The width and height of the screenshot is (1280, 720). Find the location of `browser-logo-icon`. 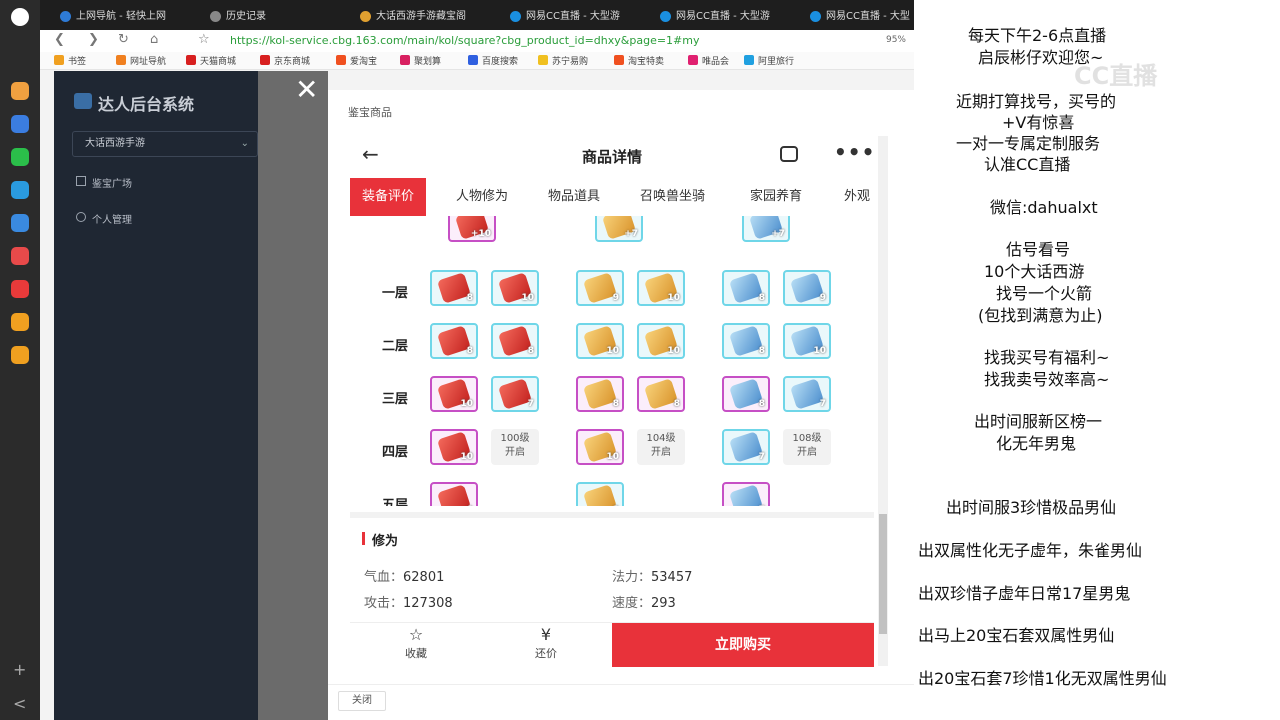

browser-logo-icon is located at coordinates (20, 17).